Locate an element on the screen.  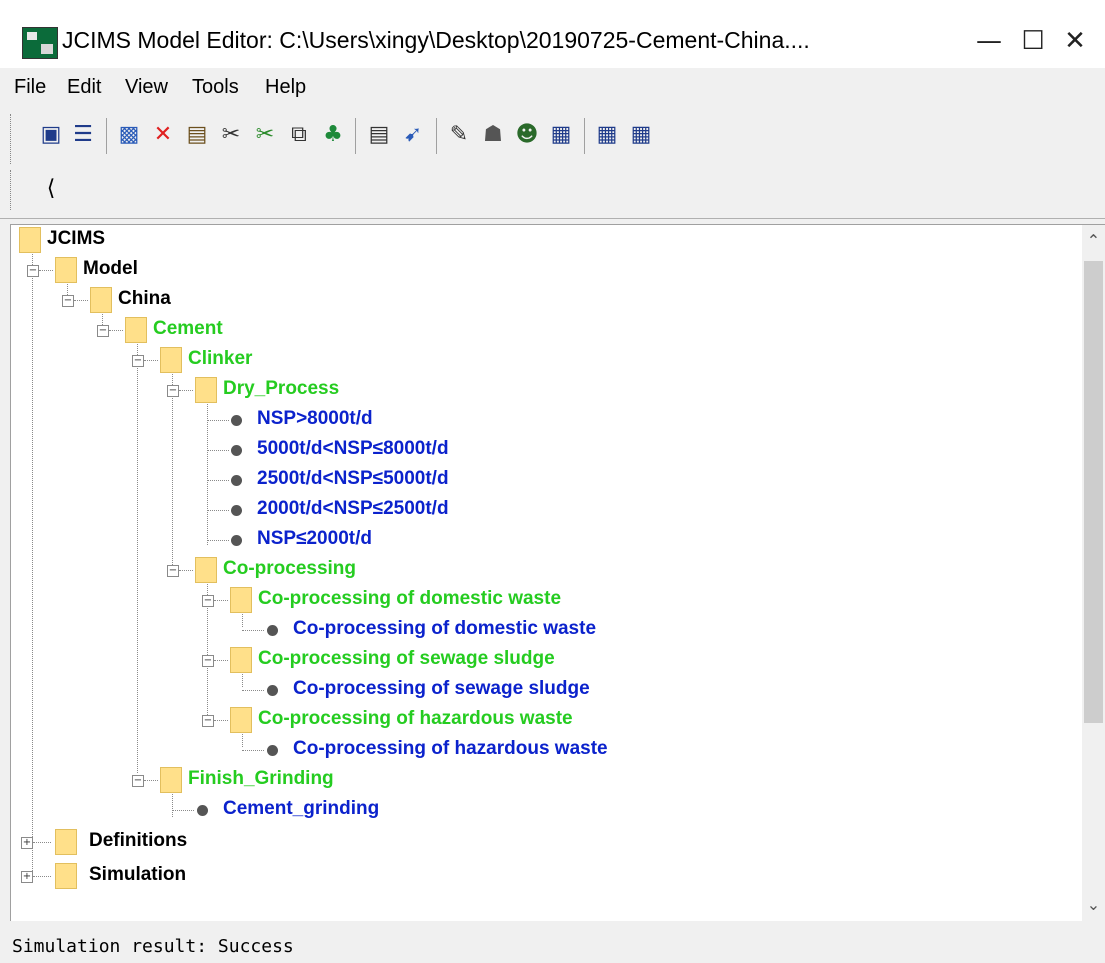
edit-table-icon: ▦ is located at coordinates (561, 135).